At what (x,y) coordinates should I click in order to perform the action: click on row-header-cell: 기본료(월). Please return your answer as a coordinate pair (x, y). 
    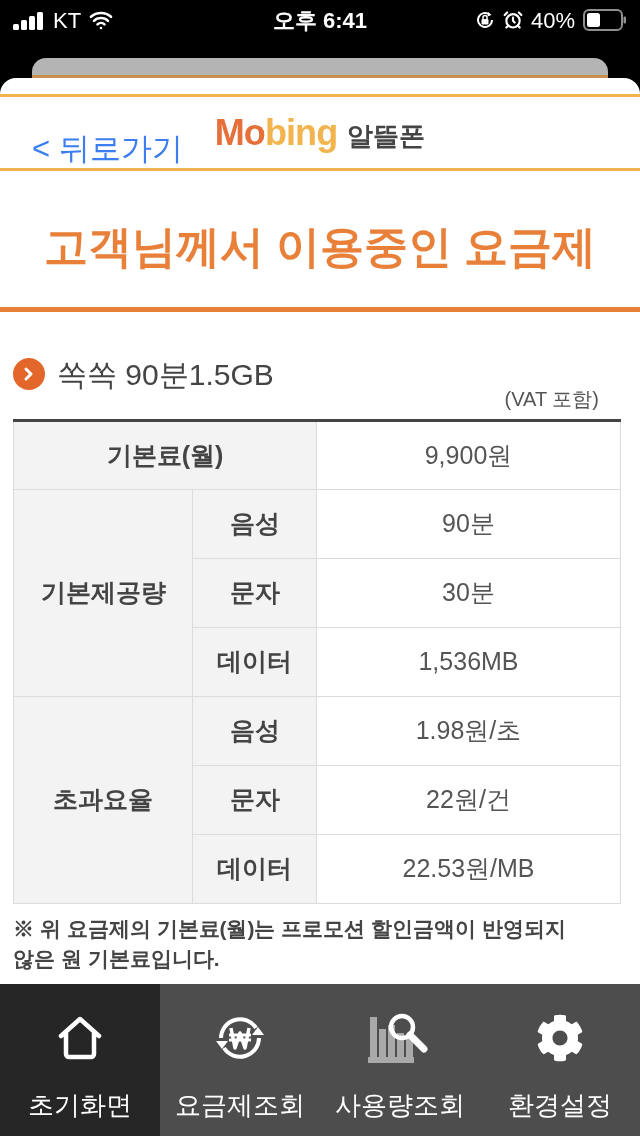
    Looking at the image, I should click on (165, 455).